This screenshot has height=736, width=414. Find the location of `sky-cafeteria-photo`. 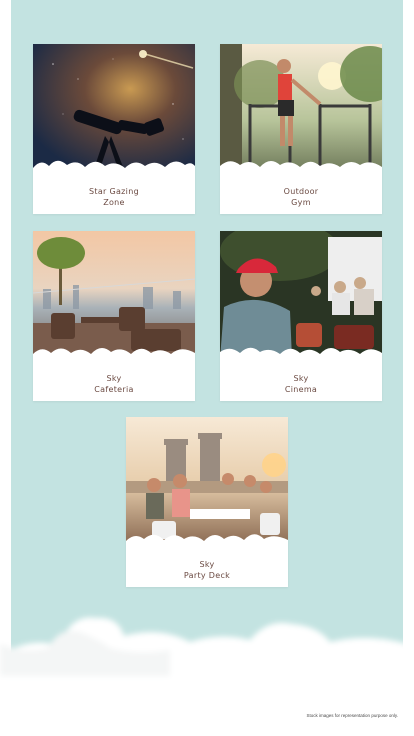

sky-cafeteria-photo is located at coordinates (114, 295).